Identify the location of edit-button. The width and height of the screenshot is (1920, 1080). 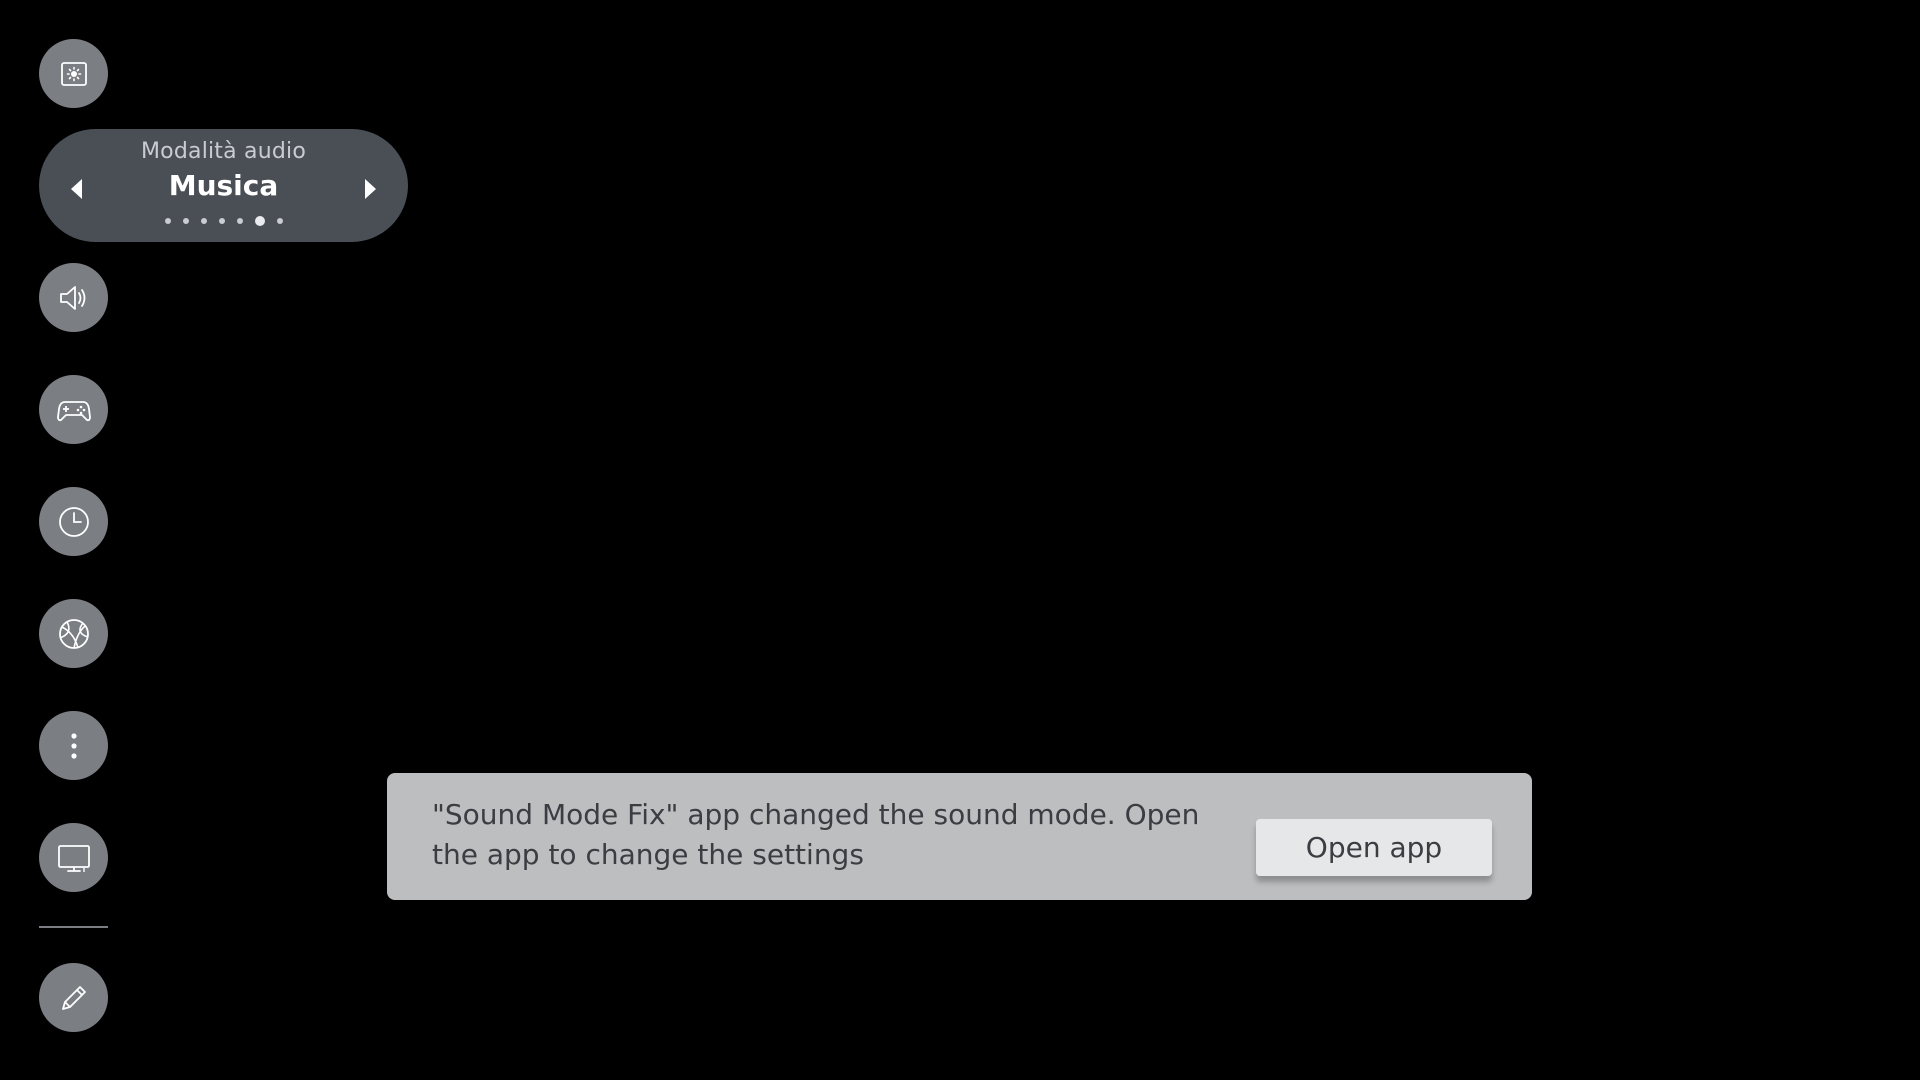
(73, 997).